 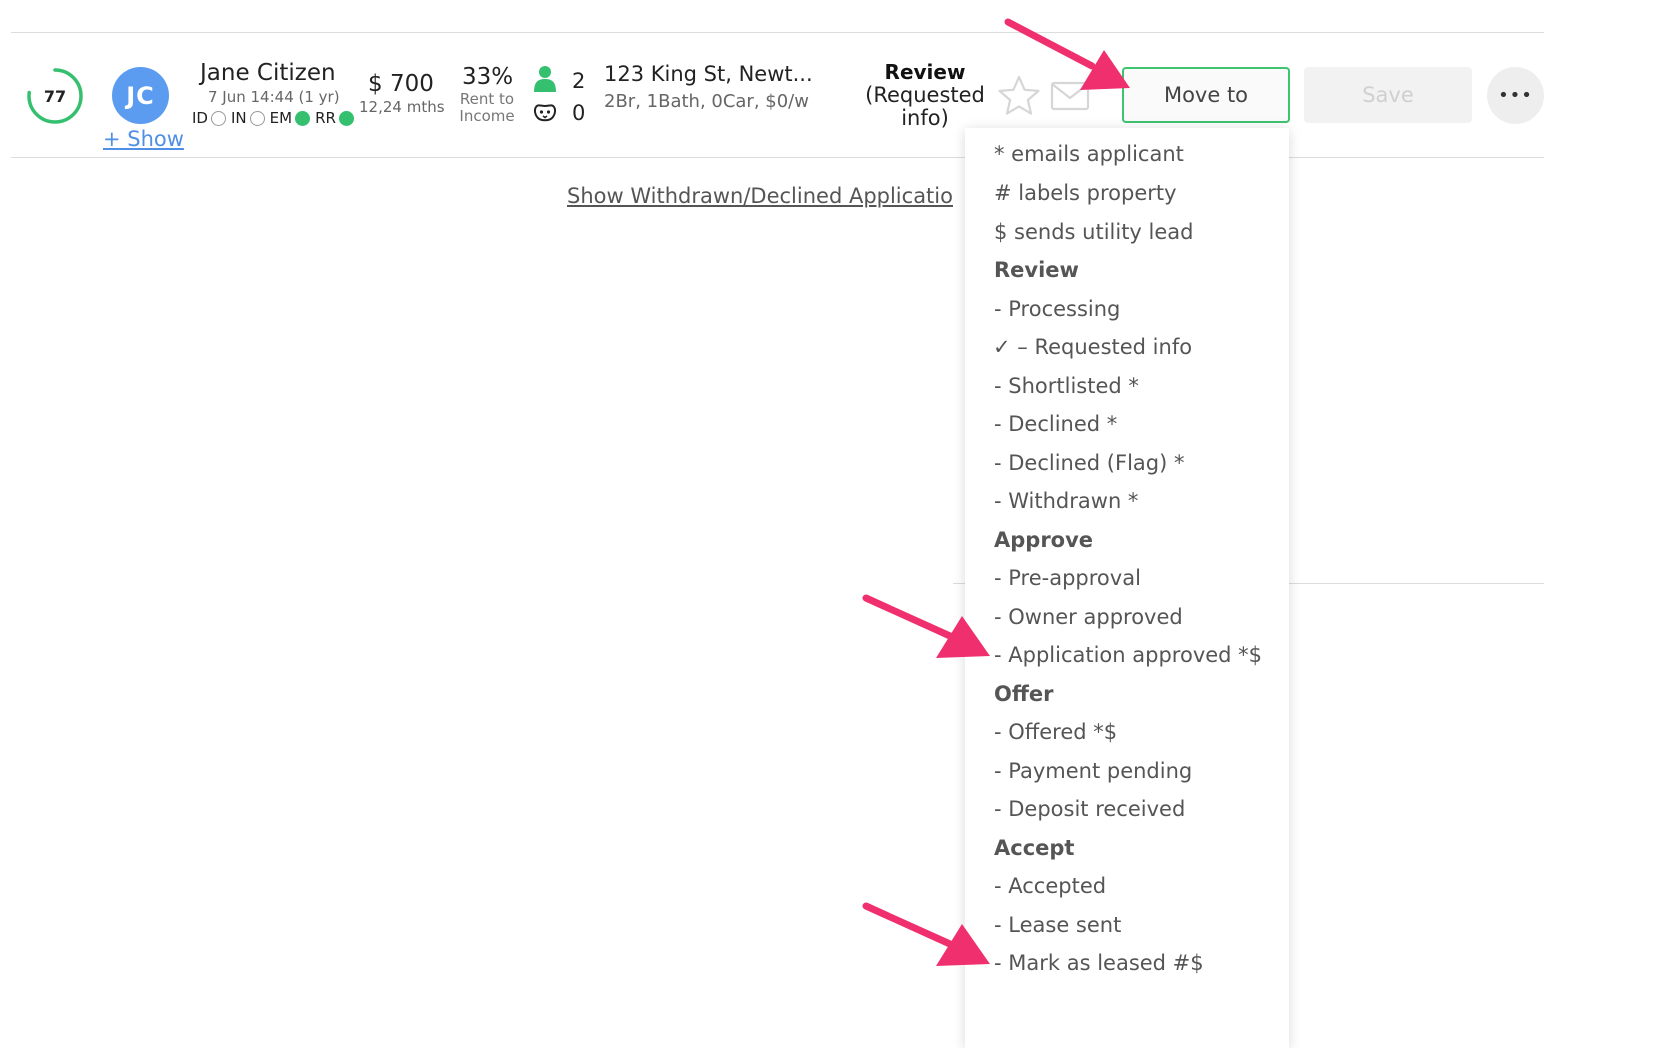 I want to click on menu-item-offered: - Offered *$, so click(x=1055, y=732).